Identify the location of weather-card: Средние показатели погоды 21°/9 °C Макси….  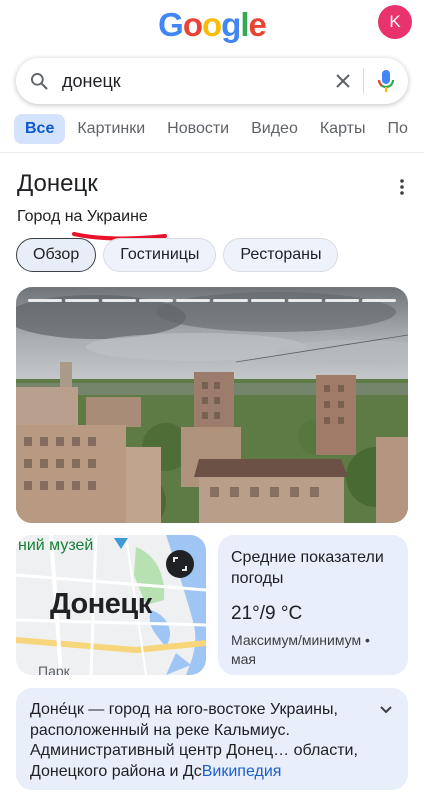
(313, 605).